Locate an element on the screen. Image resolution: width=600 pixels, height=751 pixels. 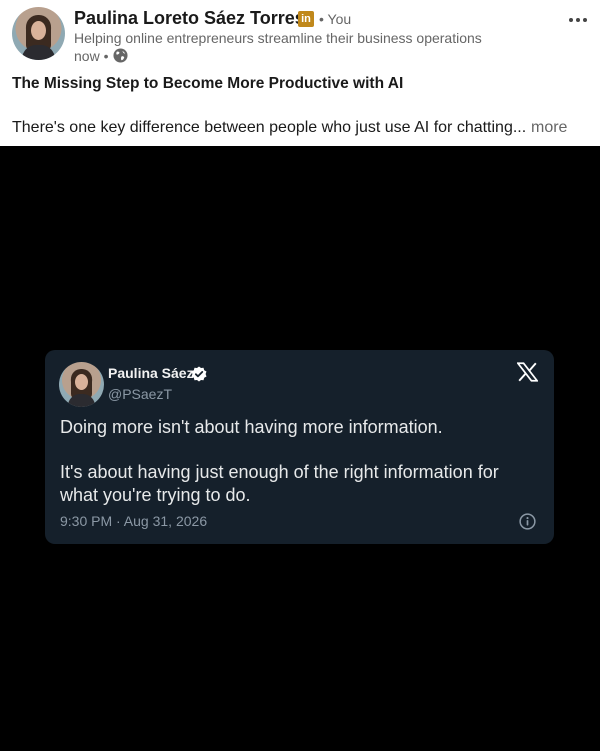
tweet-timestamp: 9:30 PM · Aug 31, 2026 is located at coordinates (134, 521).